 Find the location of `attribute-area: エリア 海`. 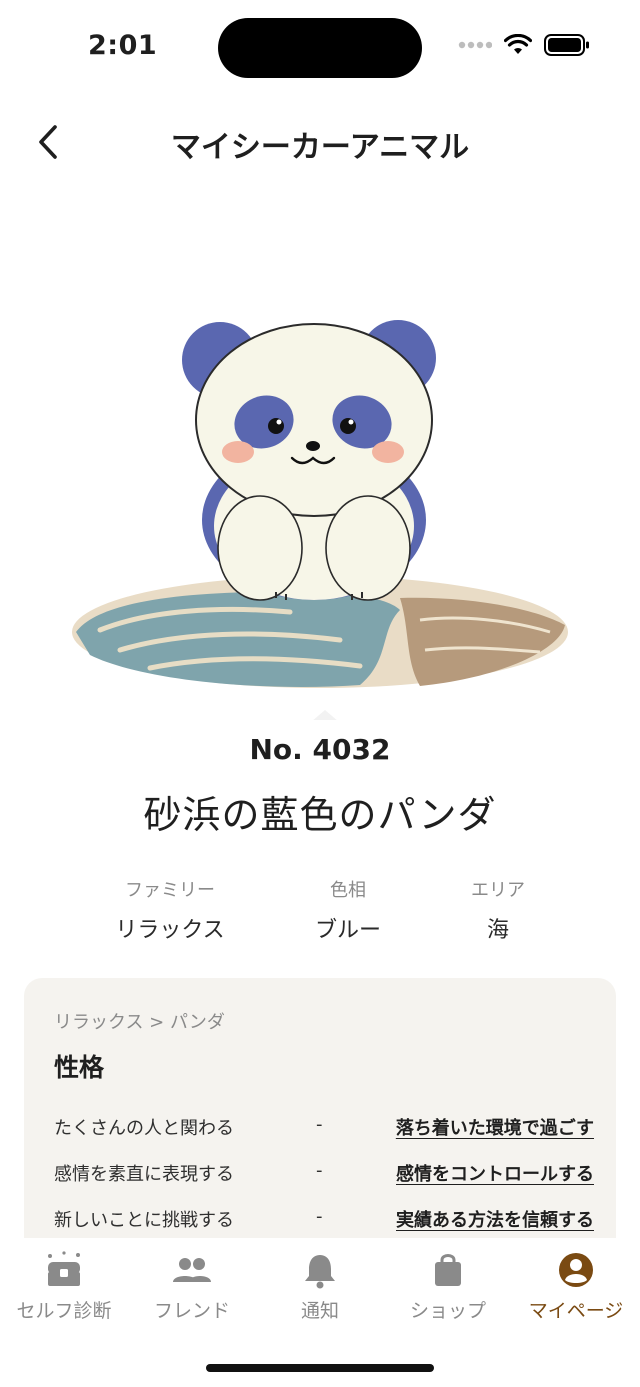

attribute-area: エリア 海 is located at coordinates (498, 910).